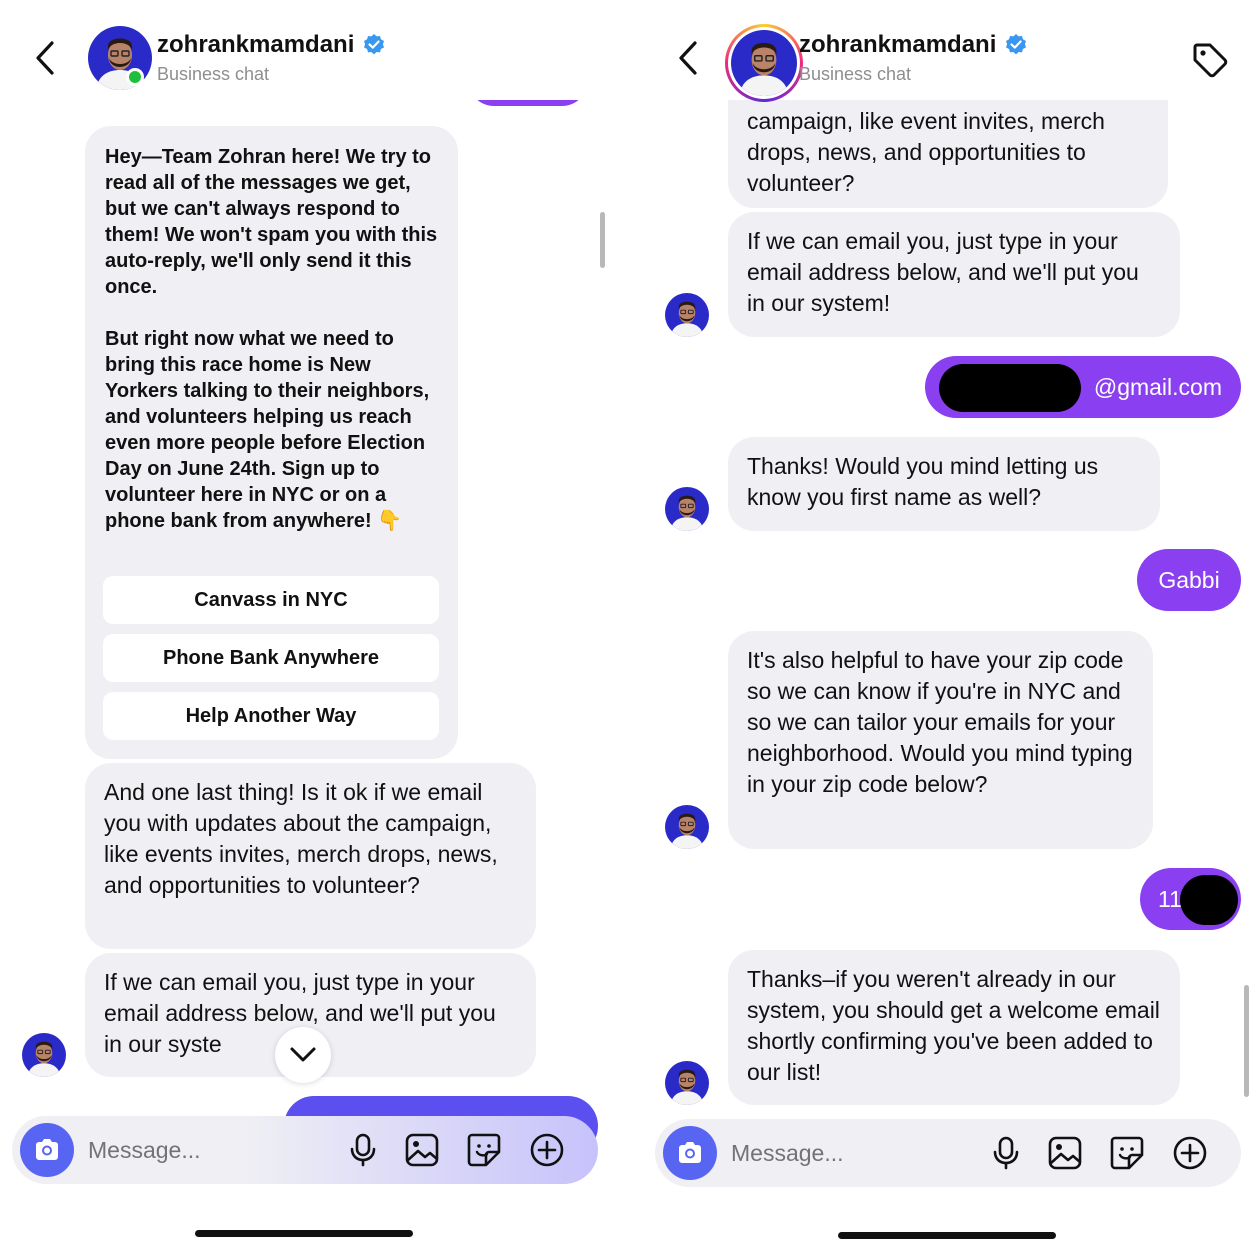 Image resolution: width=1254 pixels, height=1251 pixels. Describe the element at coordinates (1157, 386) in the screenshot. I see `sent-email-text: @gmail.com` at that location.